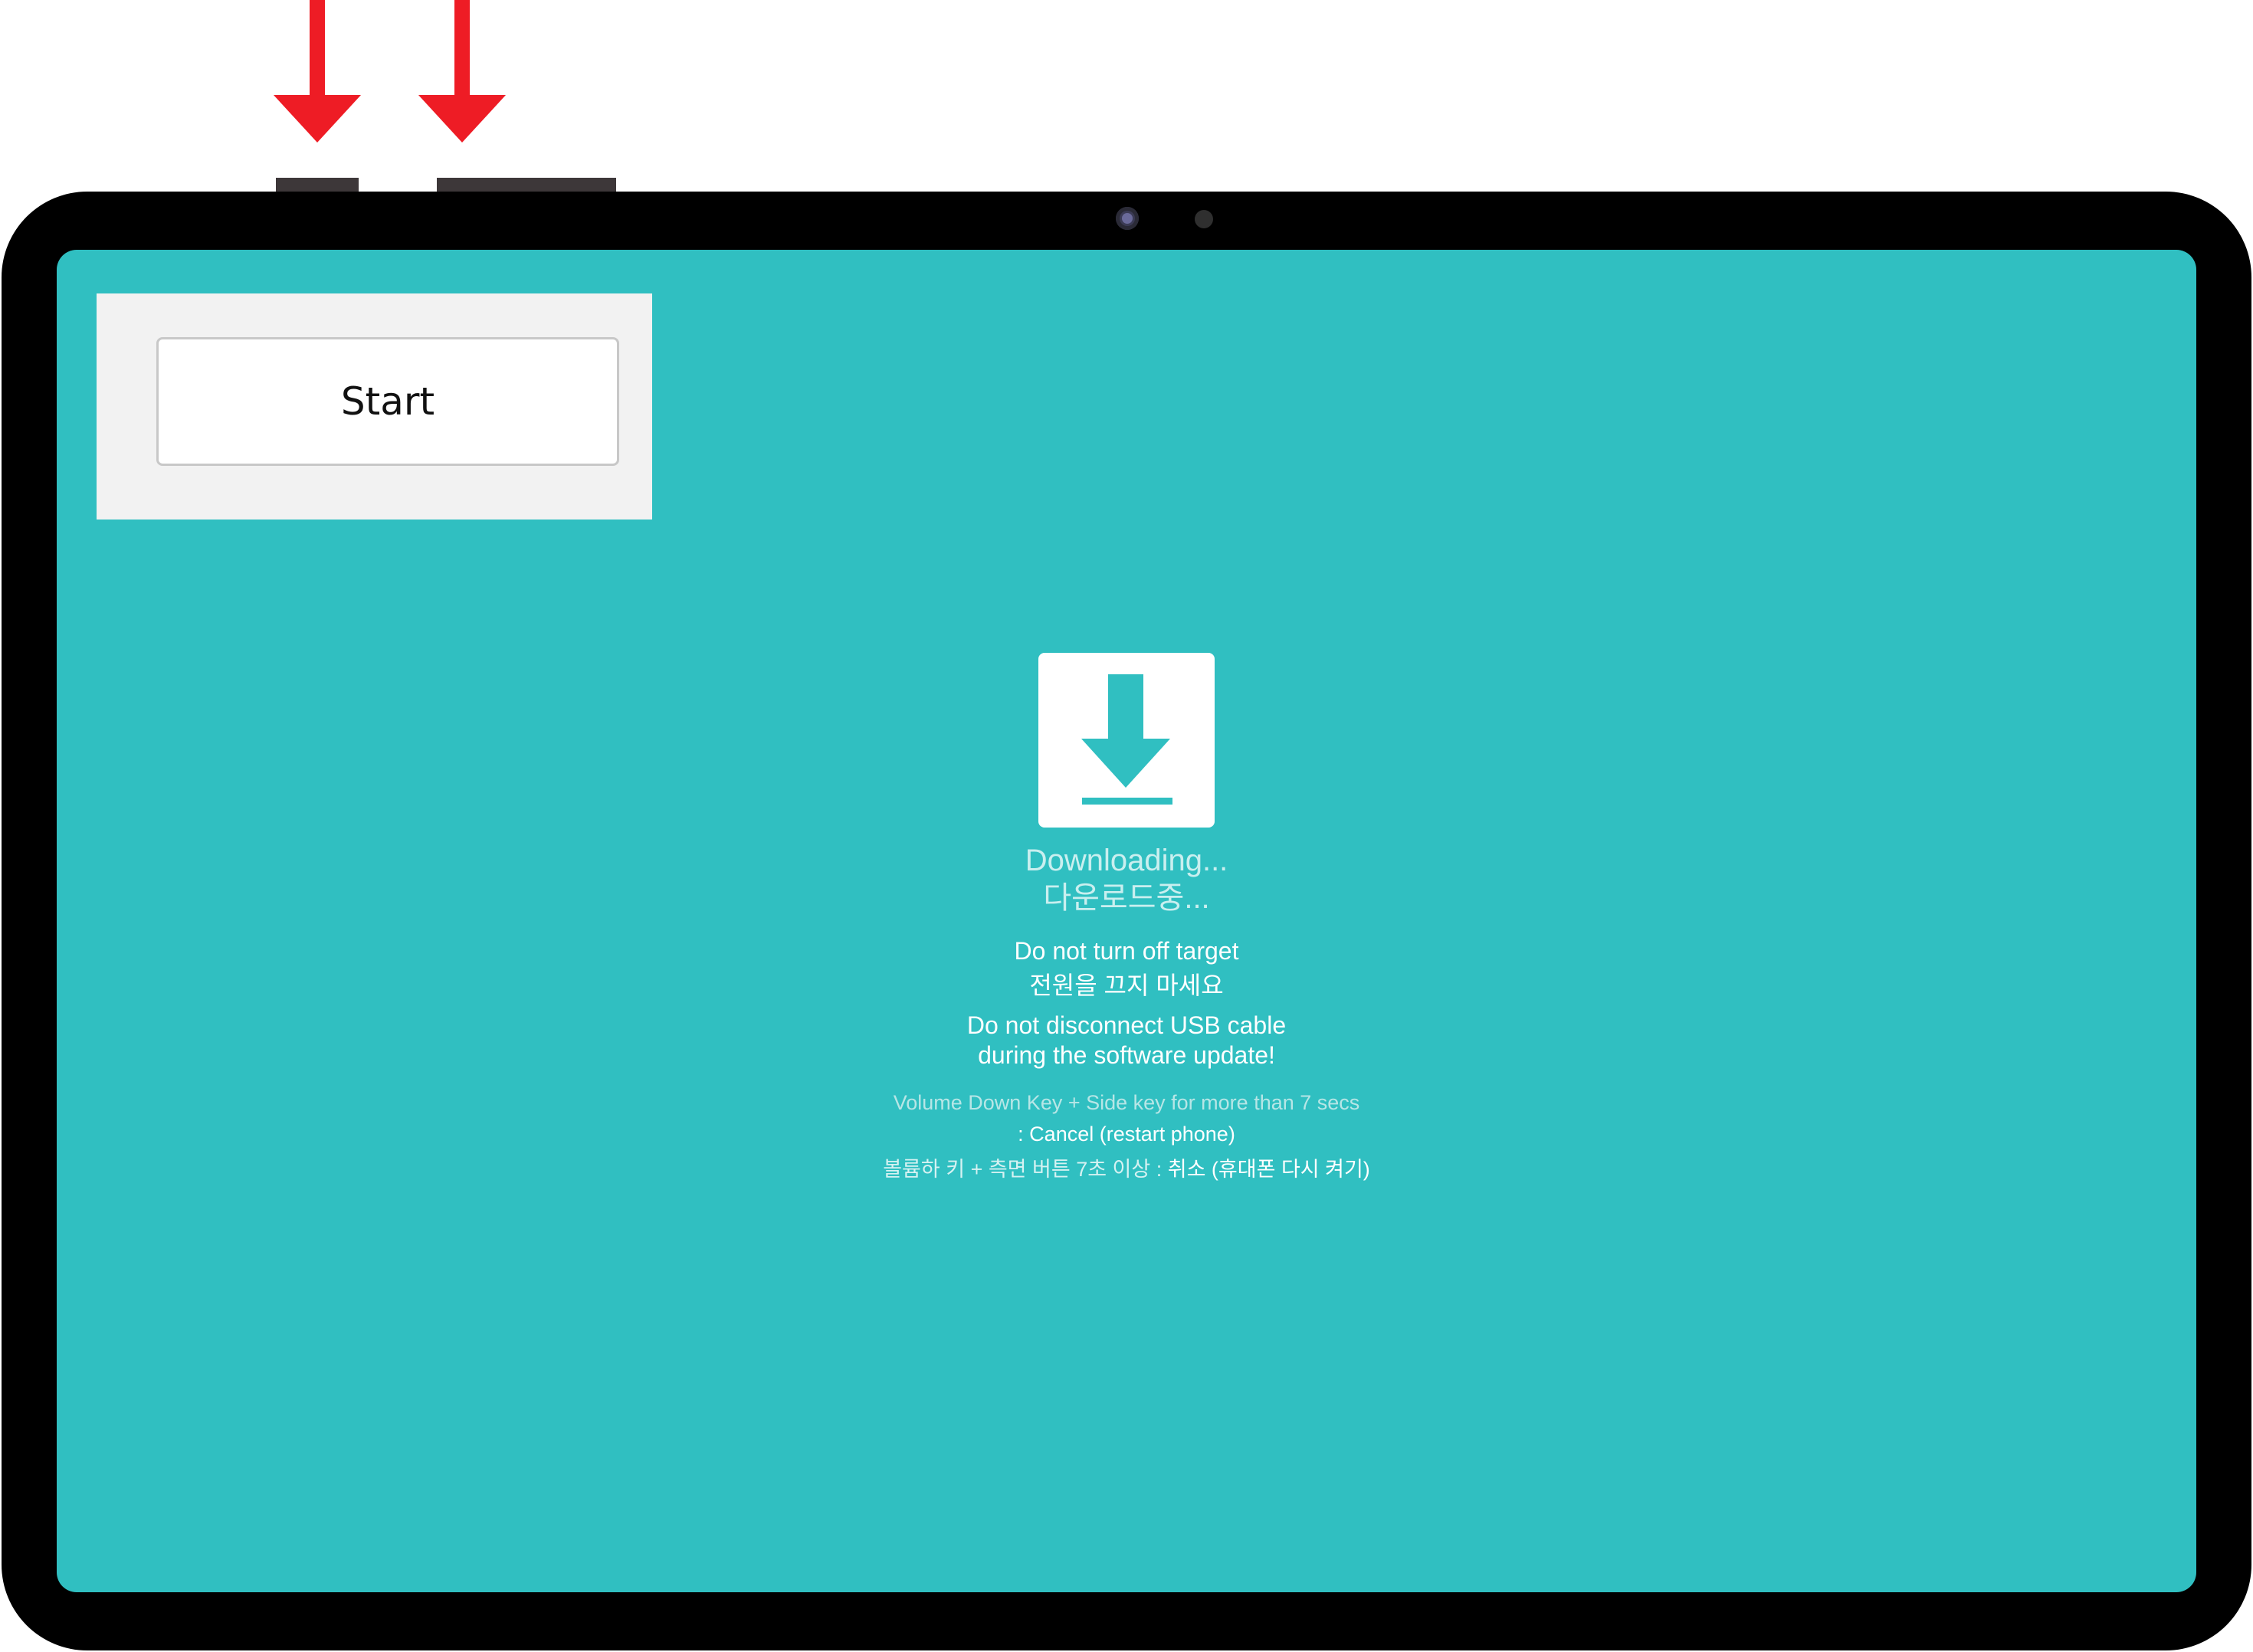 The height and width of the screenshot is (1652, 2253). I want to click on power-warning: Do not turn off target, so click(1126, 951).